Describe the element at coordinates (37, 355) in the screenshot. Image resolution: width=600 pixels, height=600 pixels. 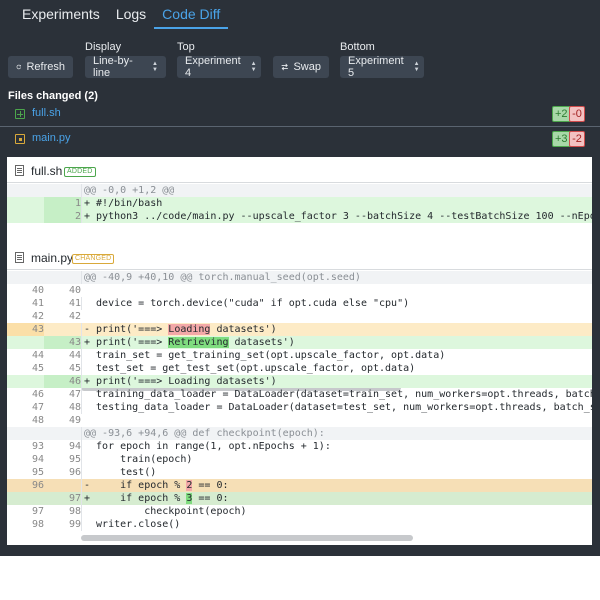
I see `old-line-number: 44` at that location.